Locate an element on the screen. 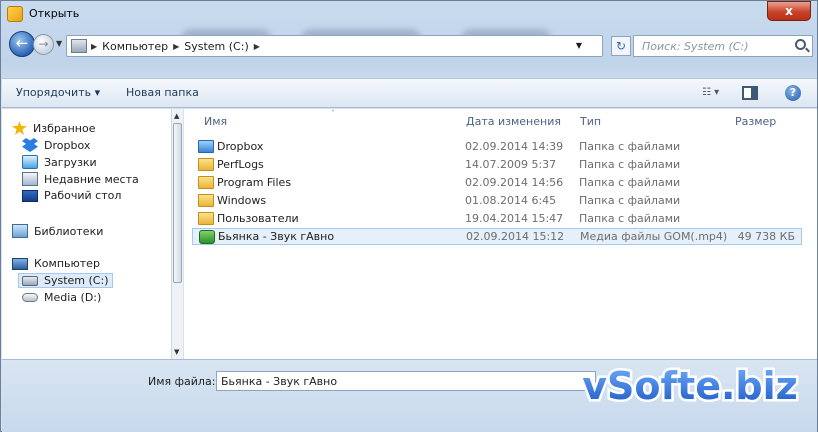 The height and width of the screenshot is (432, 818). recent-places-icon is located at coordinates (30, 179).